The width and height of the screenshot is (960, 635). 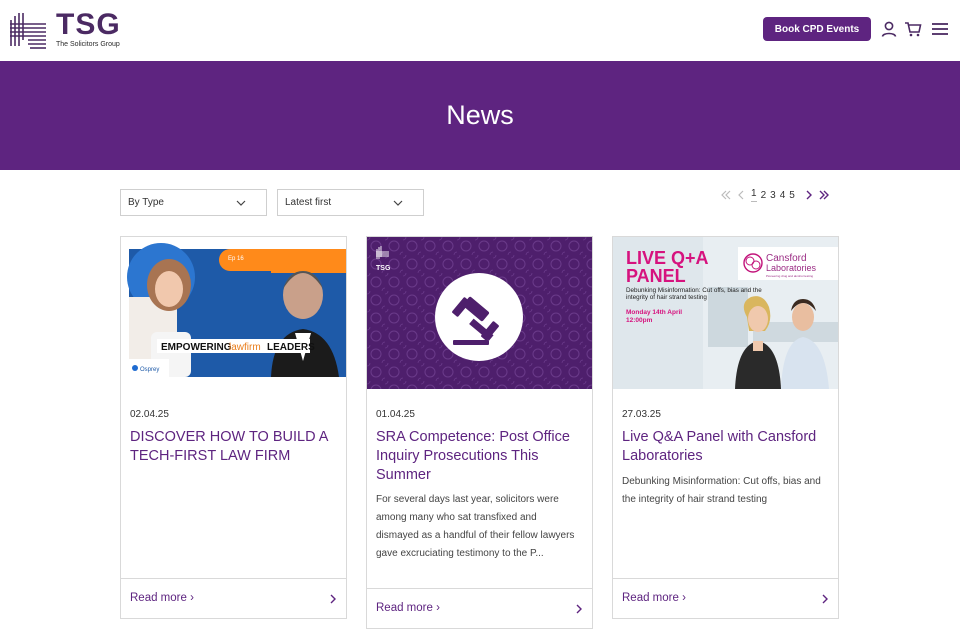 I want to click on gavel-thumbnail: TSG, so click(x=479, y=313).